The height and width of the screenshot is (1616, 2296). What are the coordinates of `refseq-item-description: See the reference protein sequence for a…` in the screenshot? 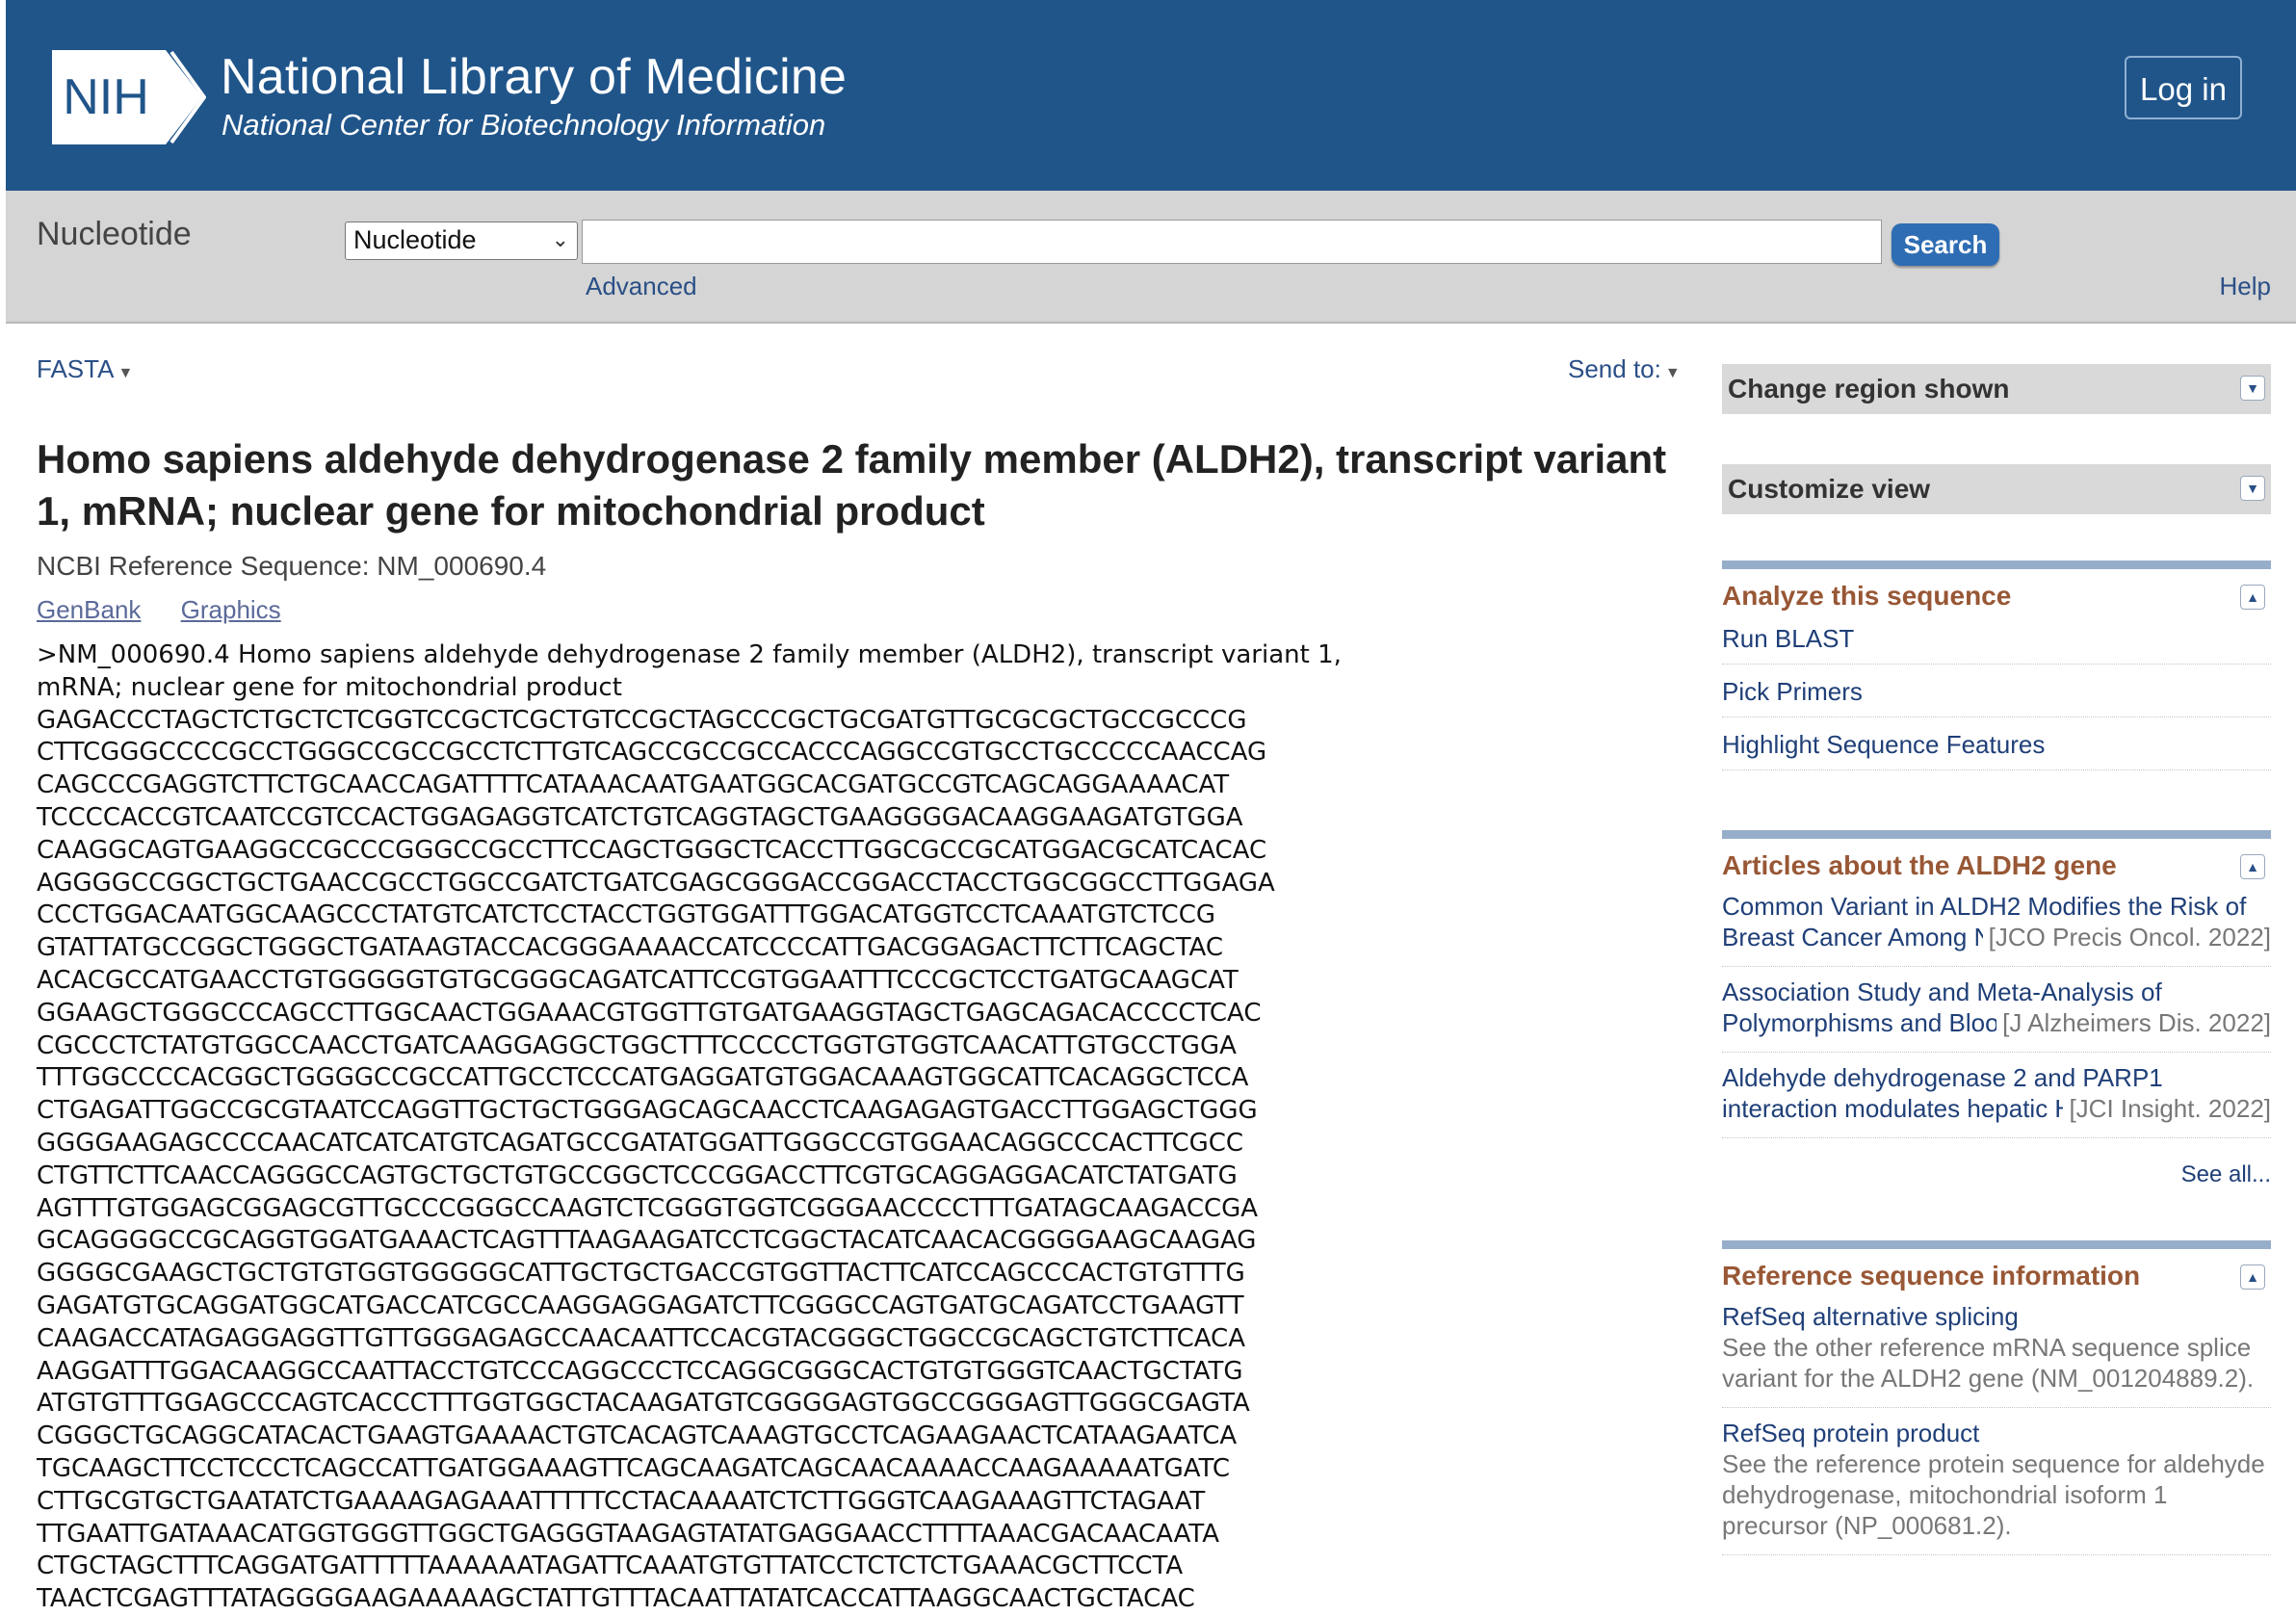 It's located at (1993, 1494).